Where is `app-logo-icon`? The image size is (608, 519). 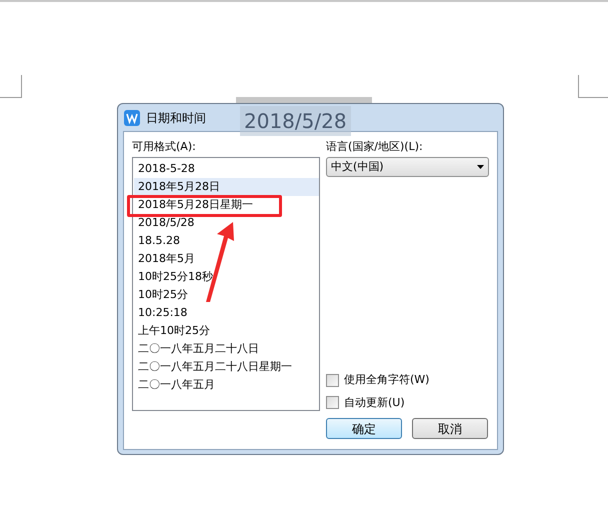 app-logo-icon is located at coordinates (132, 118).